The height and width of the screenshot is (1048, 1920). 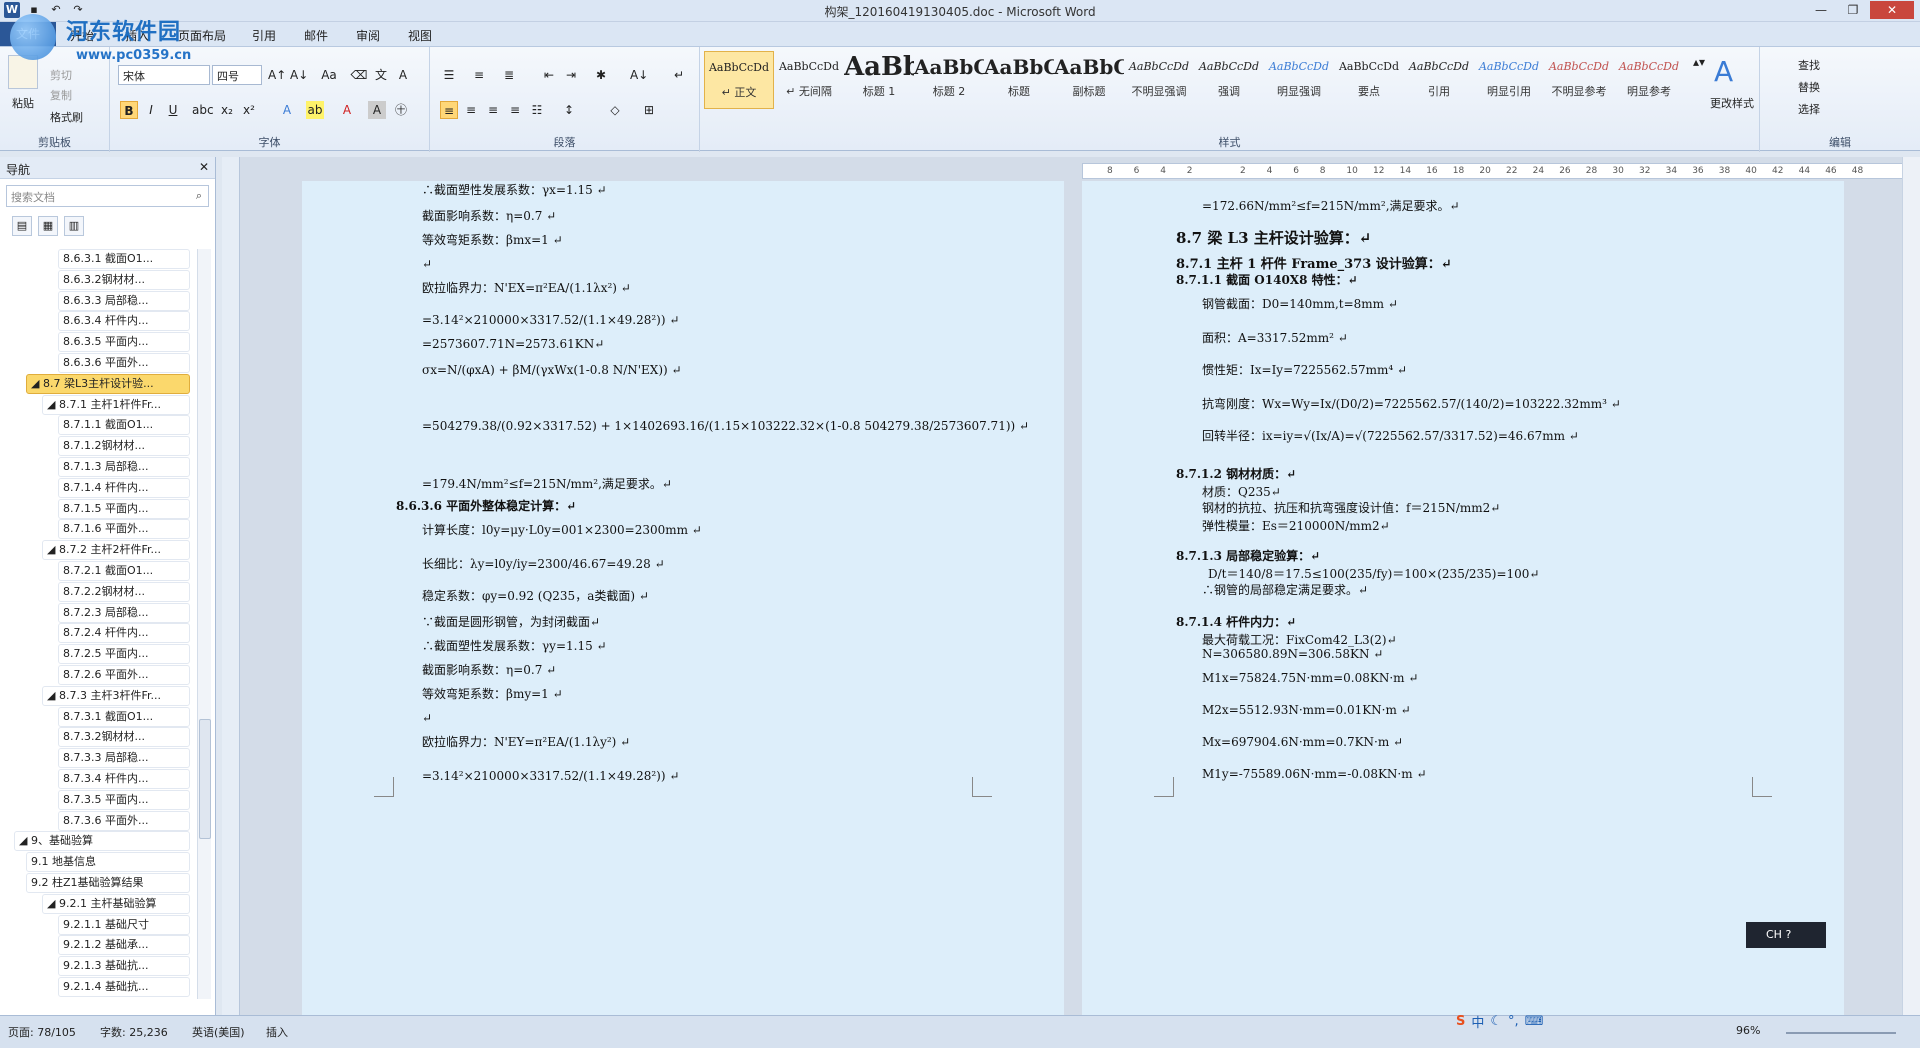 I want to click on search-icon: ⌕, so click(x=199, y=196).